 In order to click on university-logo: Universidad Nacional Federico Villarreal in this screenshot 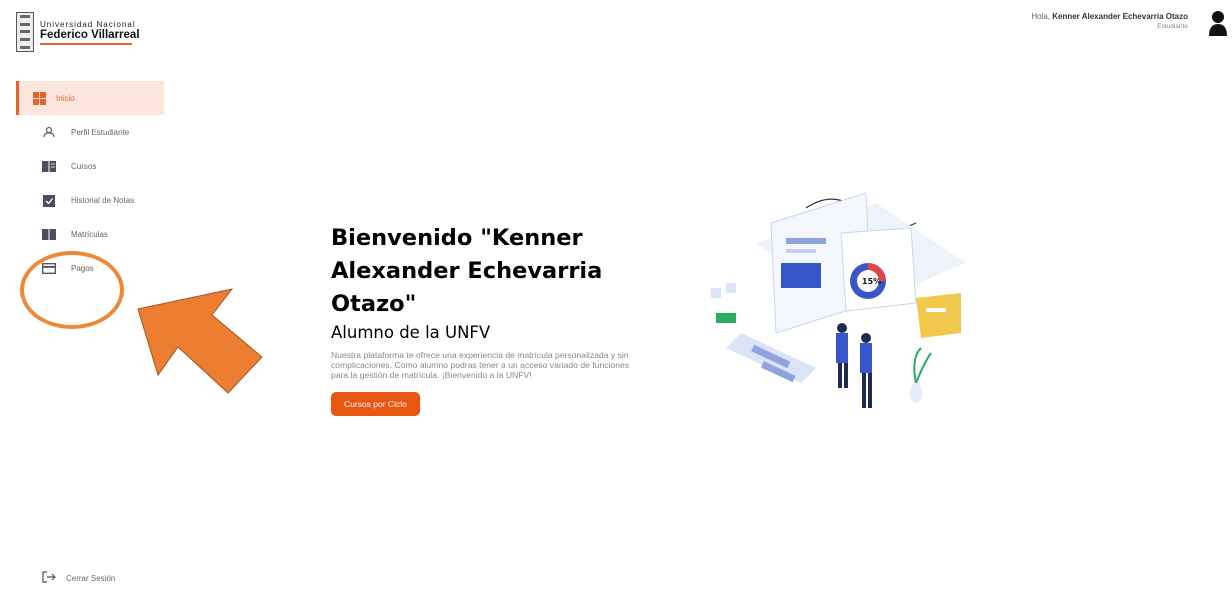, I will do `click(78, 32)`.